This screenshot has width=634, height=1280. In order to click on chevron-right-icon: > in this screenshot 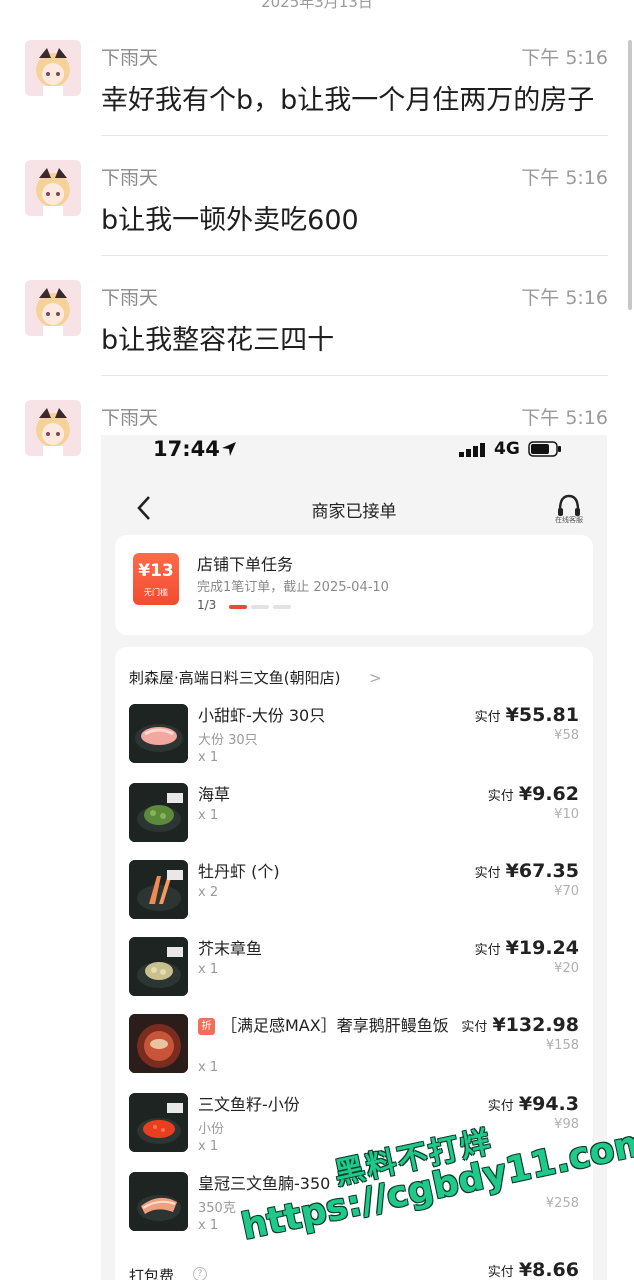, I will do `click(375, 678)`.